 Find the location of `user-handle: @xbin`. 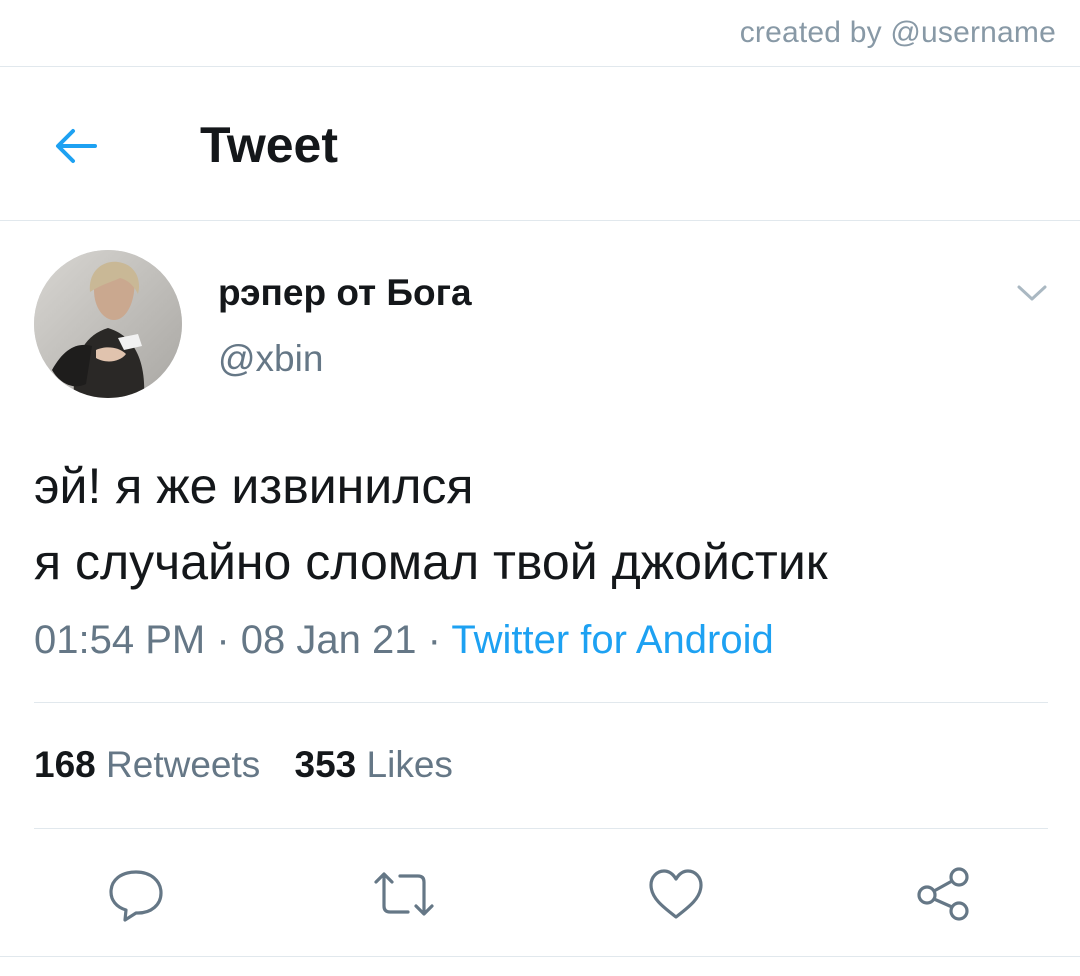

user-handle: @xbin is located at coordinates (270, 359).